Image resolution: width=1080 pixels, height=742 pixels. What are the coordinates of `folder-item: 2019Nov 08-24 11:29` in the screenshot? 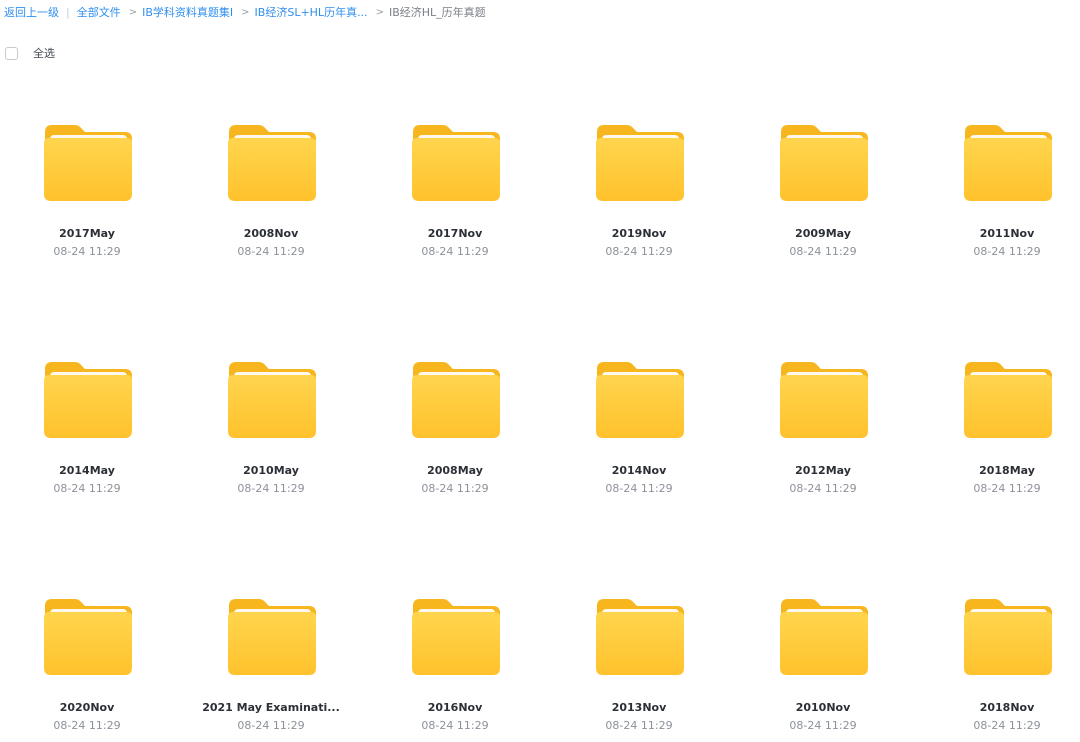 It's located at (639, 194).